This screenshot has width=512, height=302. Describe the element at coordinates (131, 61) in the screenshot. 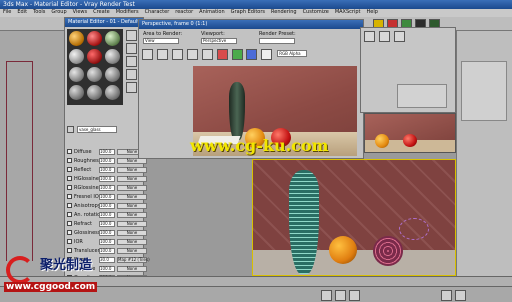

I see `background-icon` at that location.